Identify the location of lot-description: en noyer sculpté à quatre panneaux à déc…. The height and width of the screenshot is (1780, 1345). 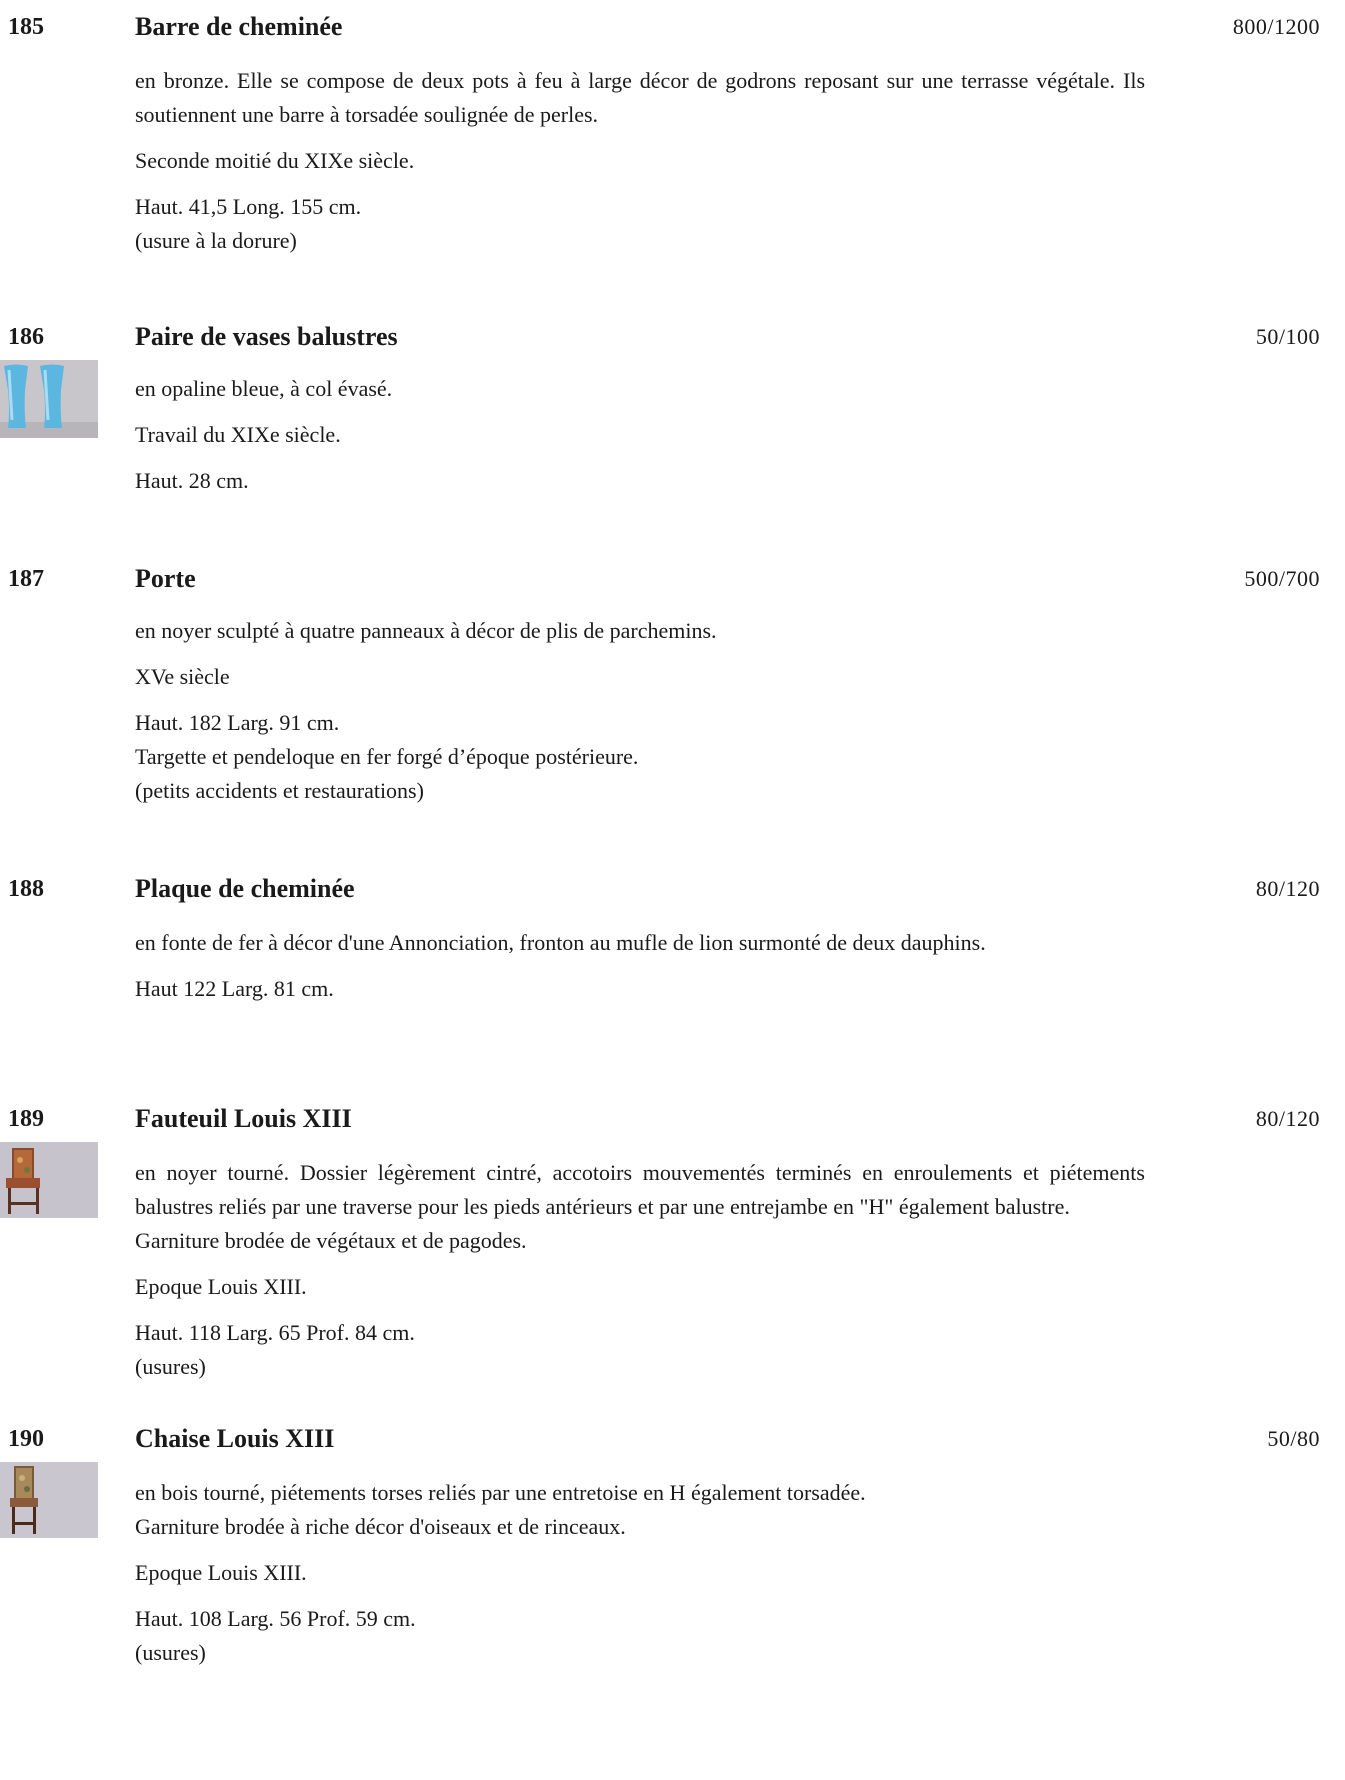
(426, 630).